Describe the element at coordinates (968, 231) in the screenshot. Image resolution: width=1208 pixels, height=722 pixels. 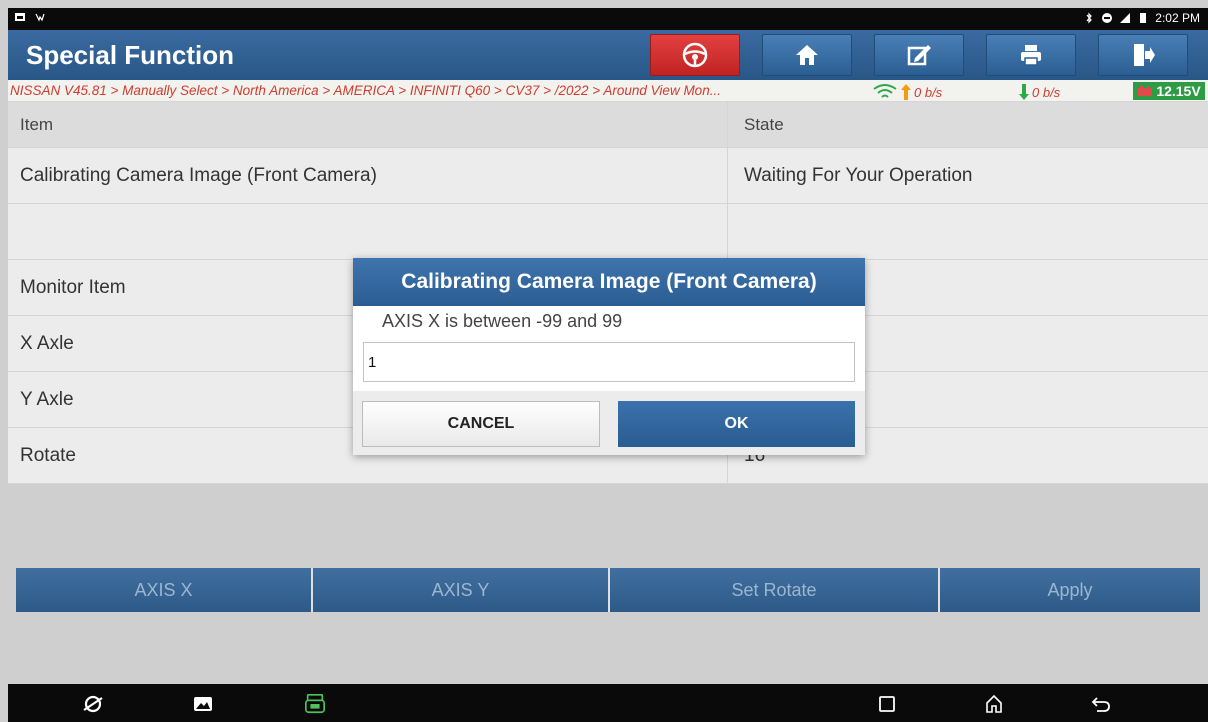
I see `cell-state` at that location.